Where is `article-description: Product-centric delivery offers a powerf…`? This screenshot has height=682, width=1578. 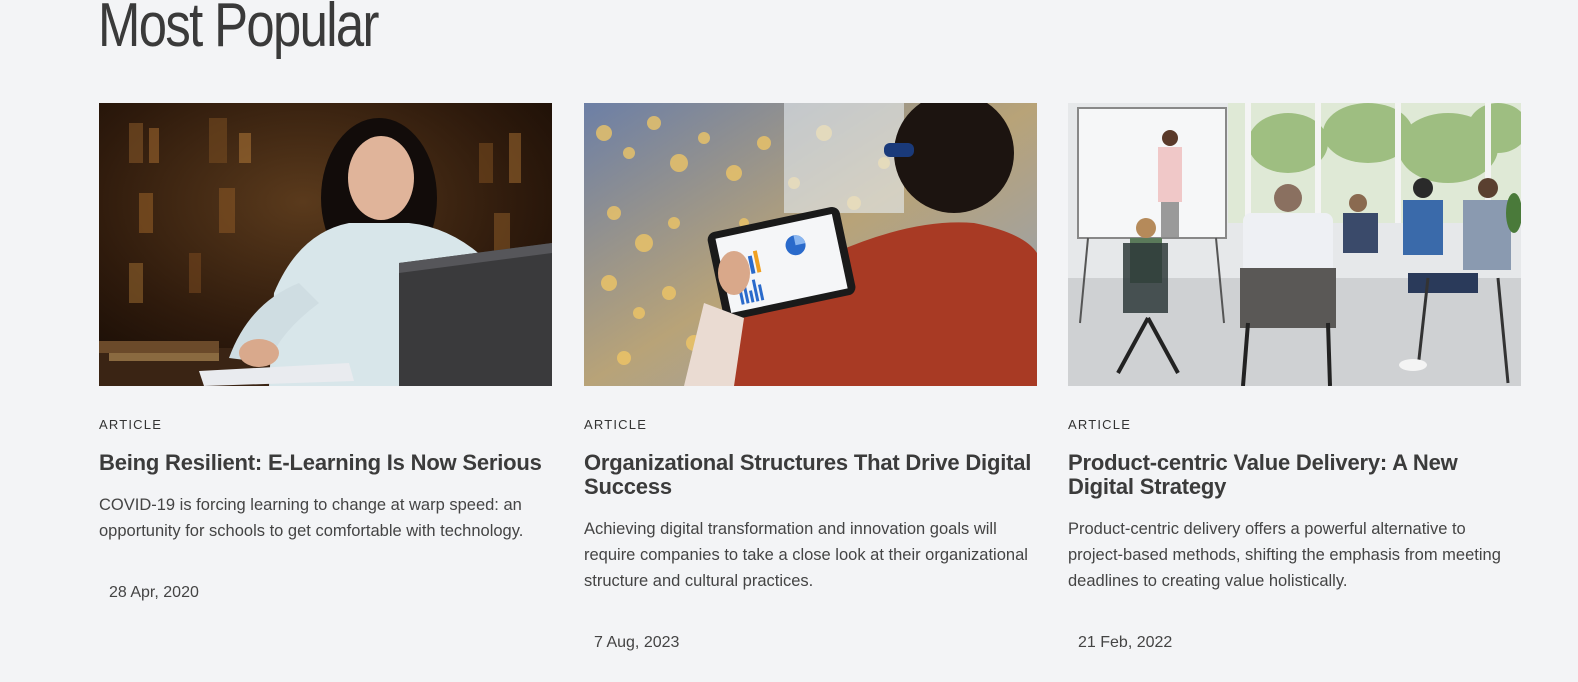
article-description: Product-centric delivery offers a powerf… is located at coordinates (1284, 555).